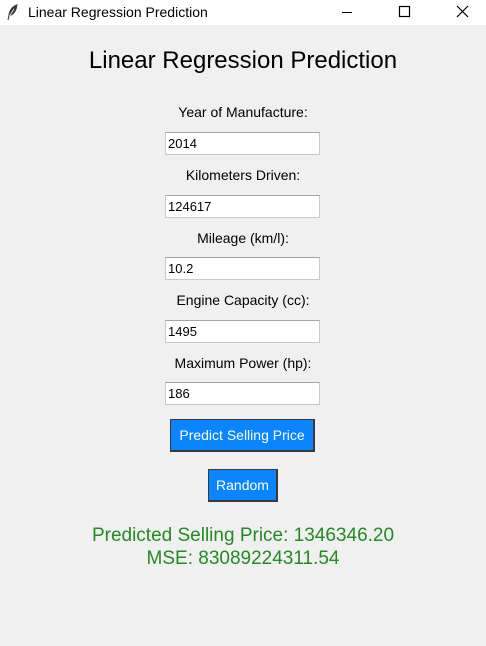 The width and height of the screenshot is (486, 646). I want to click on max-power-input, so click(242, 393).